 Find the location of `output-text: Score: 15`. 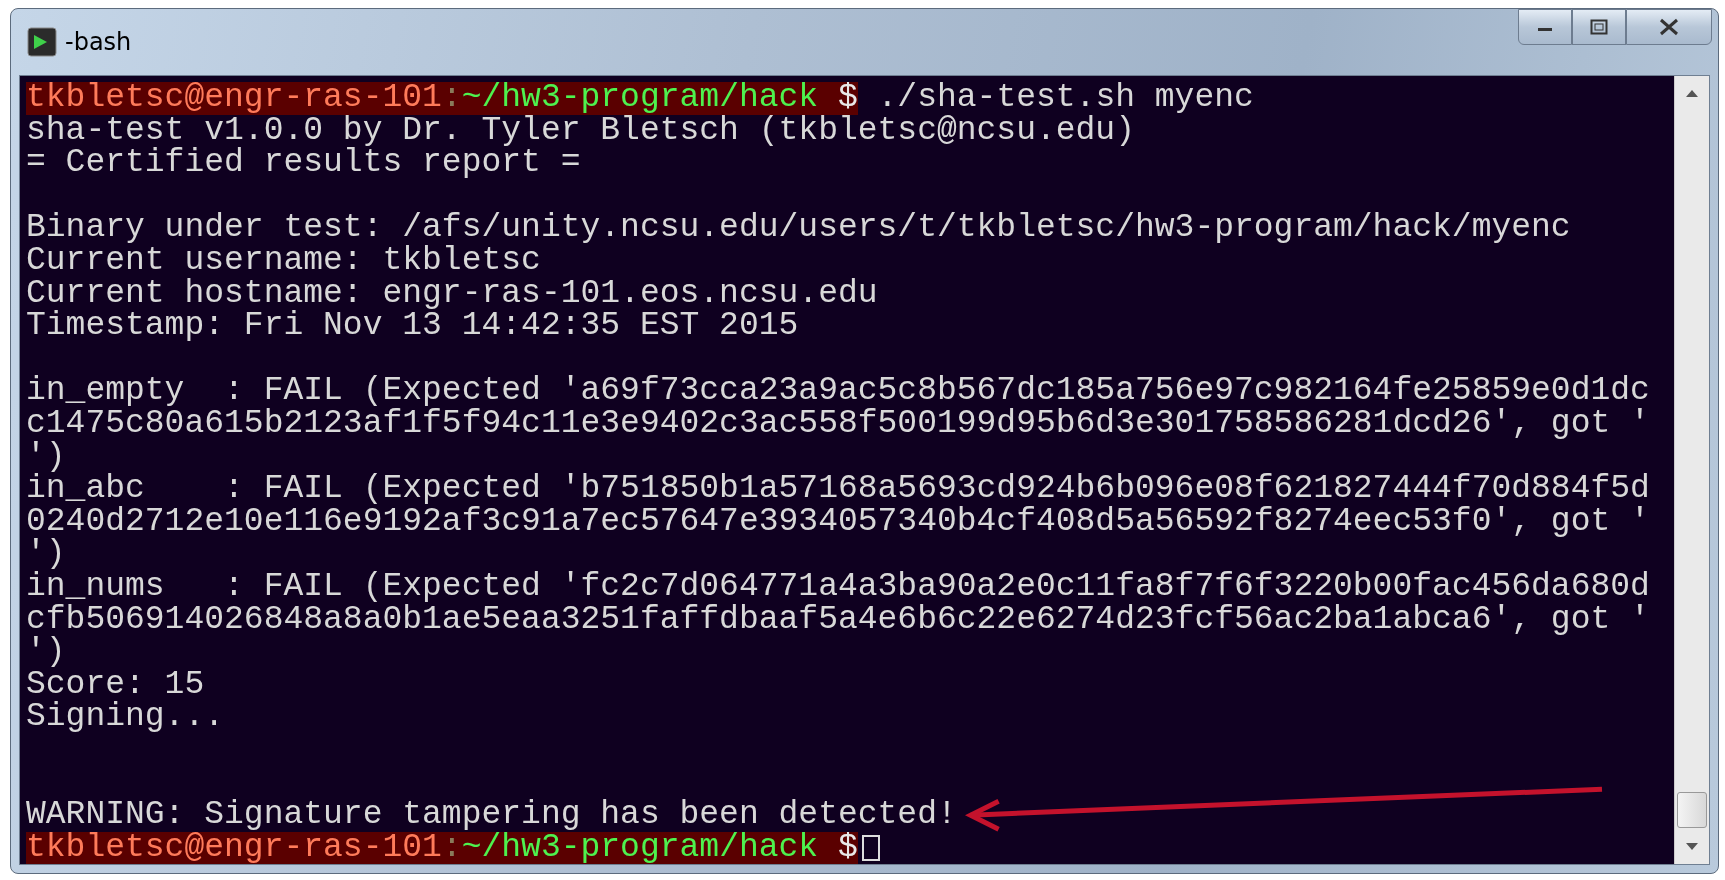

output-text: Score: 15 is located at coordinates (115, 685).